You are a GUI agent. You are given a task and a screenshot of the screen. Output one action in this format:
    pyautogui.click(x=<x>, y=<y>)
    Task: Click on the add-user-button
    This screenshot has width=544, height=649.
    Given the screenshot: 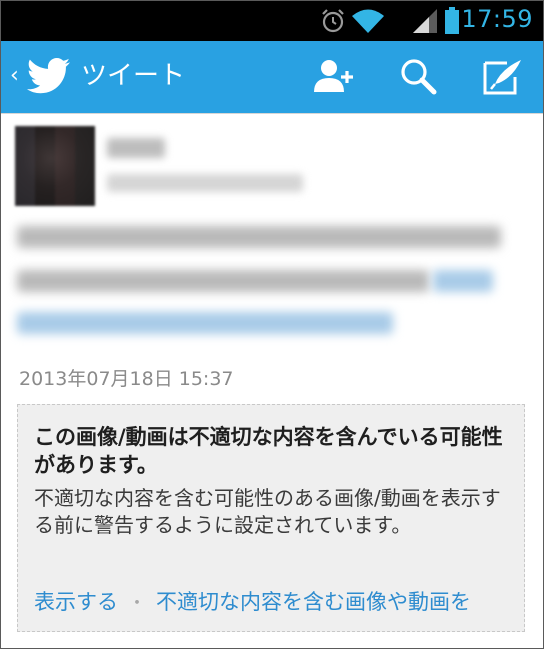 What is the action you would take?
    pyautogui.click(x=333, y=77)
    